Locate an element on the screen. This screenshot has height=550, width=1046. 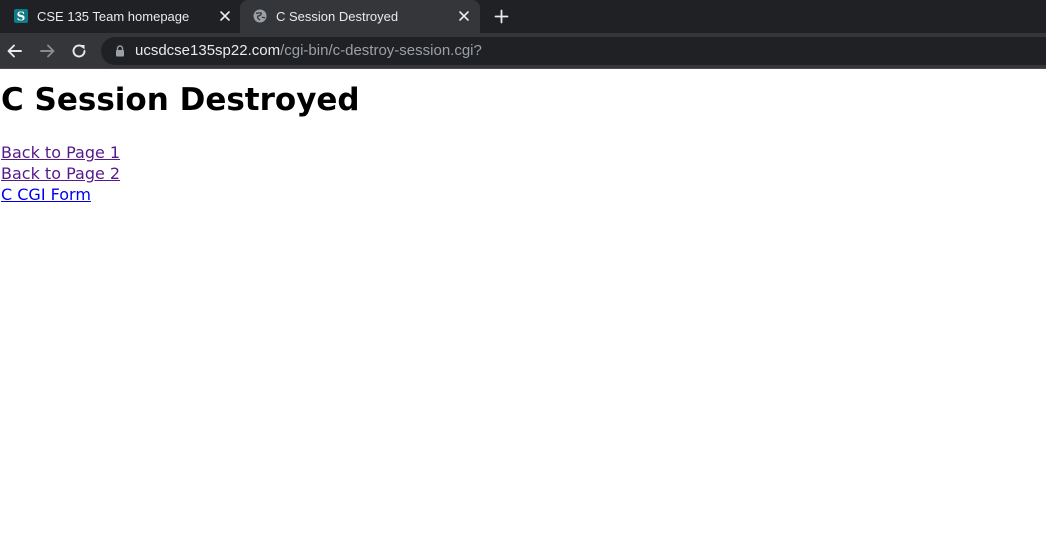
back-arrow-icon is located at coordinates (15, 51).